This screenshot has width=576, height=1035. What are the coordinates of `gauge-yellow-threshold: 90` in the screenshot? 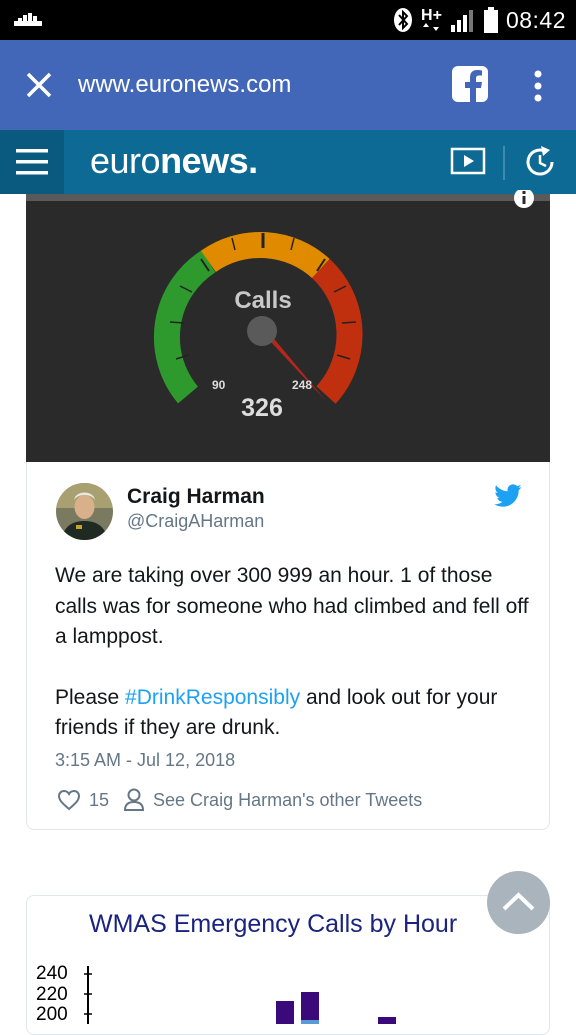 It's located at (219, 385).